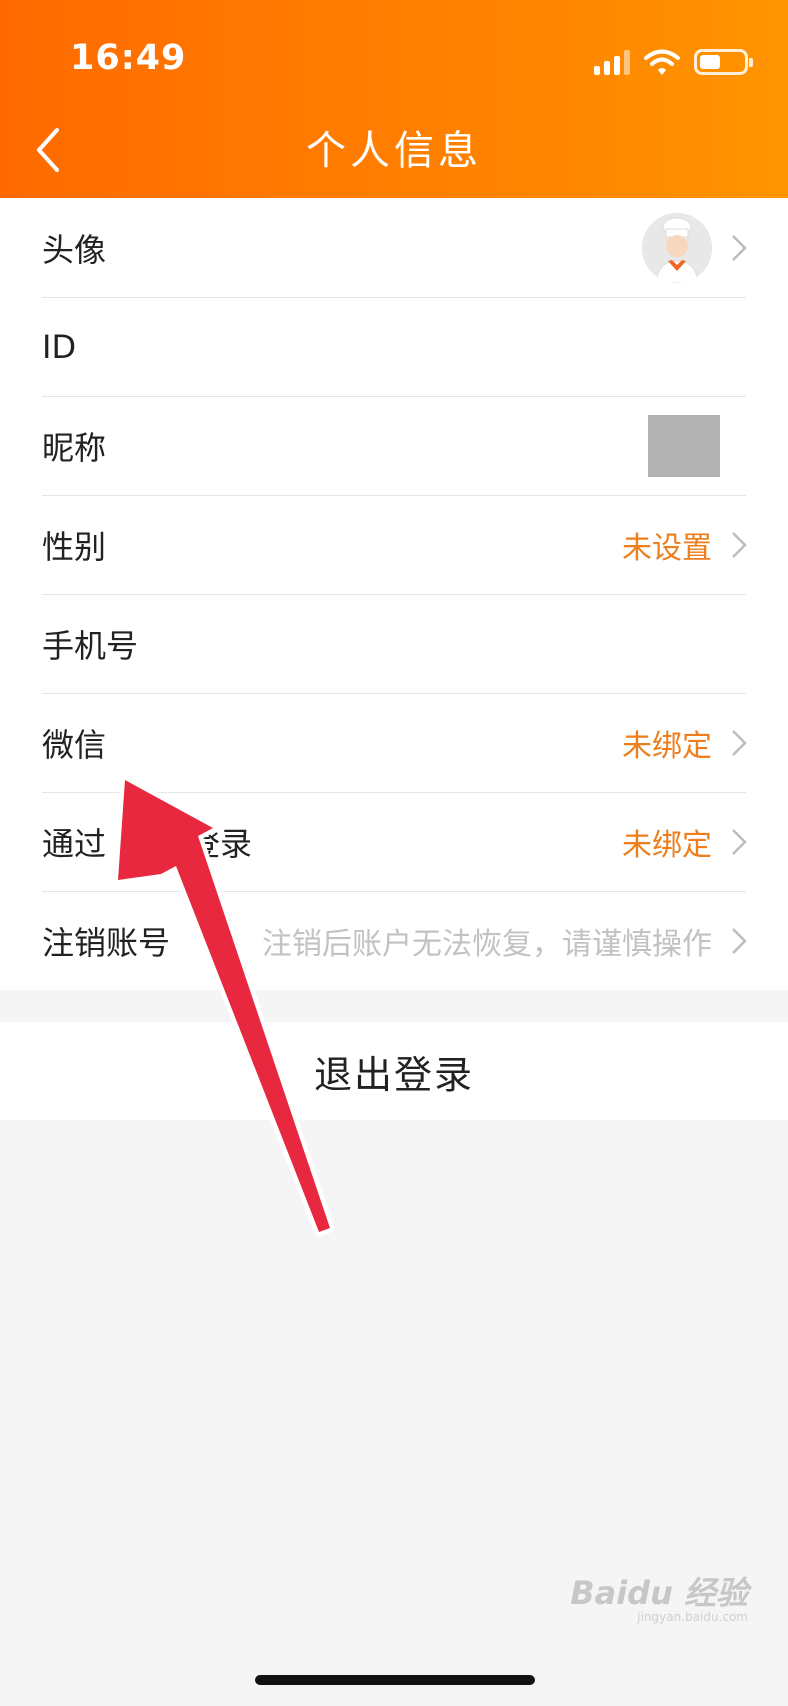 The width and height of the screenshot is (788, 1706). I want to click on status-time: 16:49, so click(128, 58).